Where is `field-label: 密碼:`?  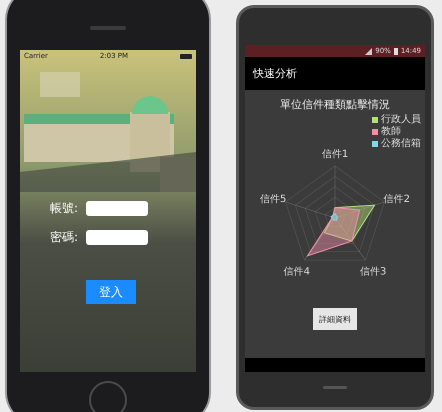 field-label: 密碼: is located at coordinates (63, 237).